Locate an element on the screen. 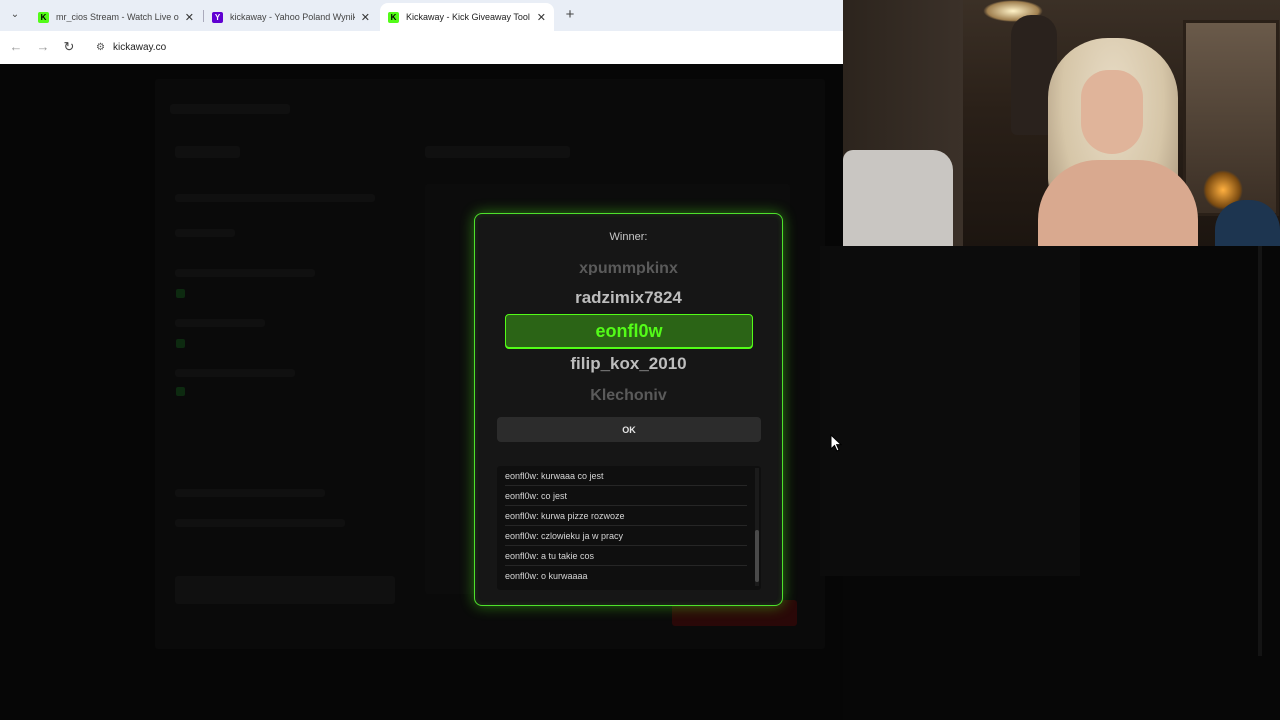  address-bar: ⚙ kickaway.co is located at coordinates (464, 47).